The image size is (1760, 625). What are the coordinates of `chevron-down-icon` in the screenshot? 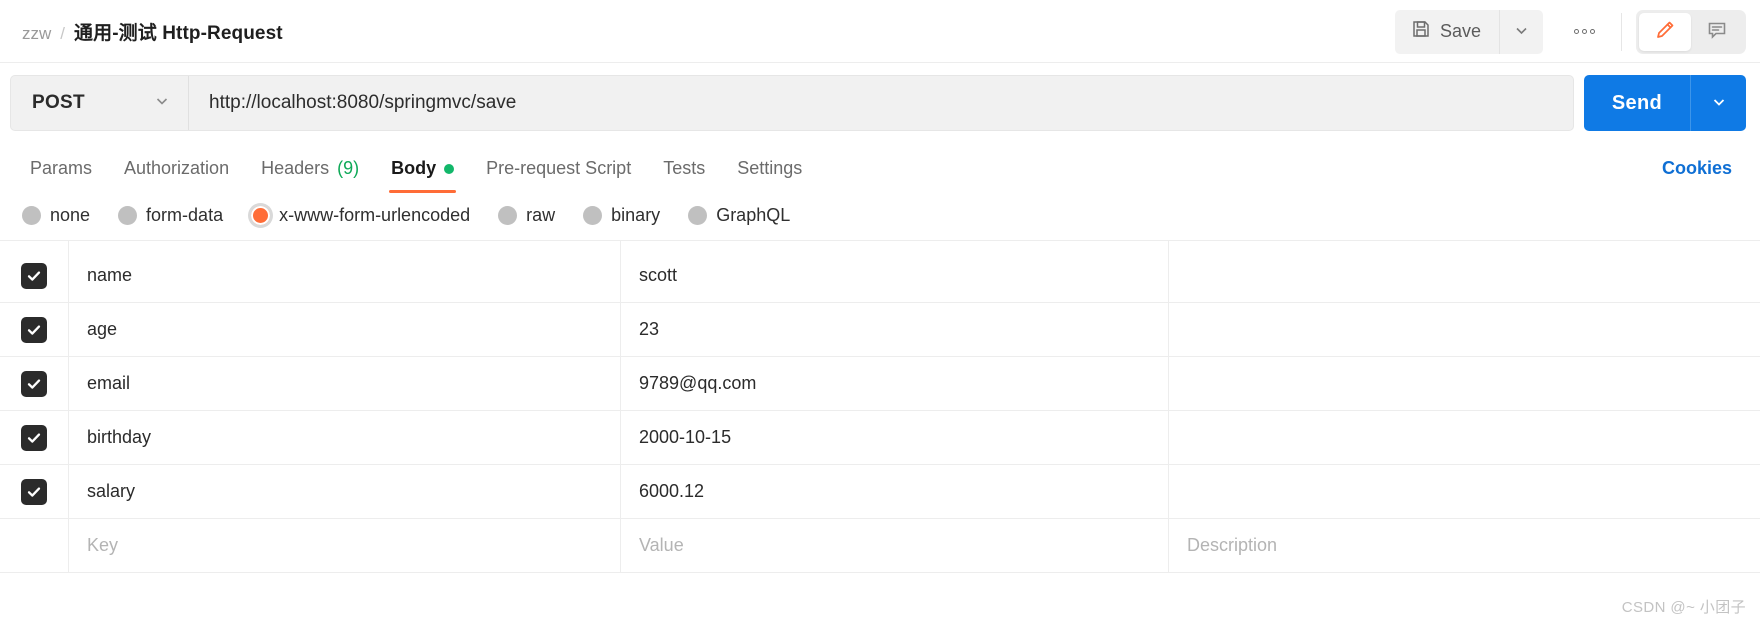 It's located at (1719, 103).